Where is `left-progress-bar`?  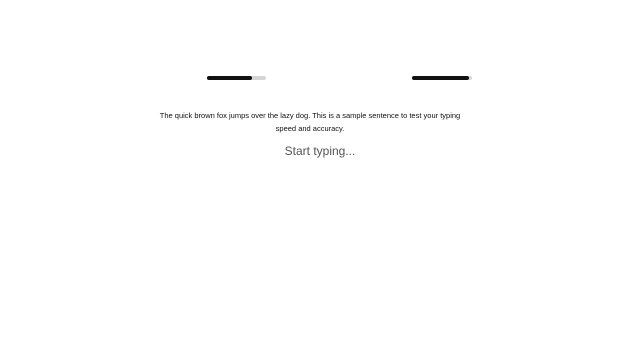
left-progress-bar is located at coordinates (236, 78).